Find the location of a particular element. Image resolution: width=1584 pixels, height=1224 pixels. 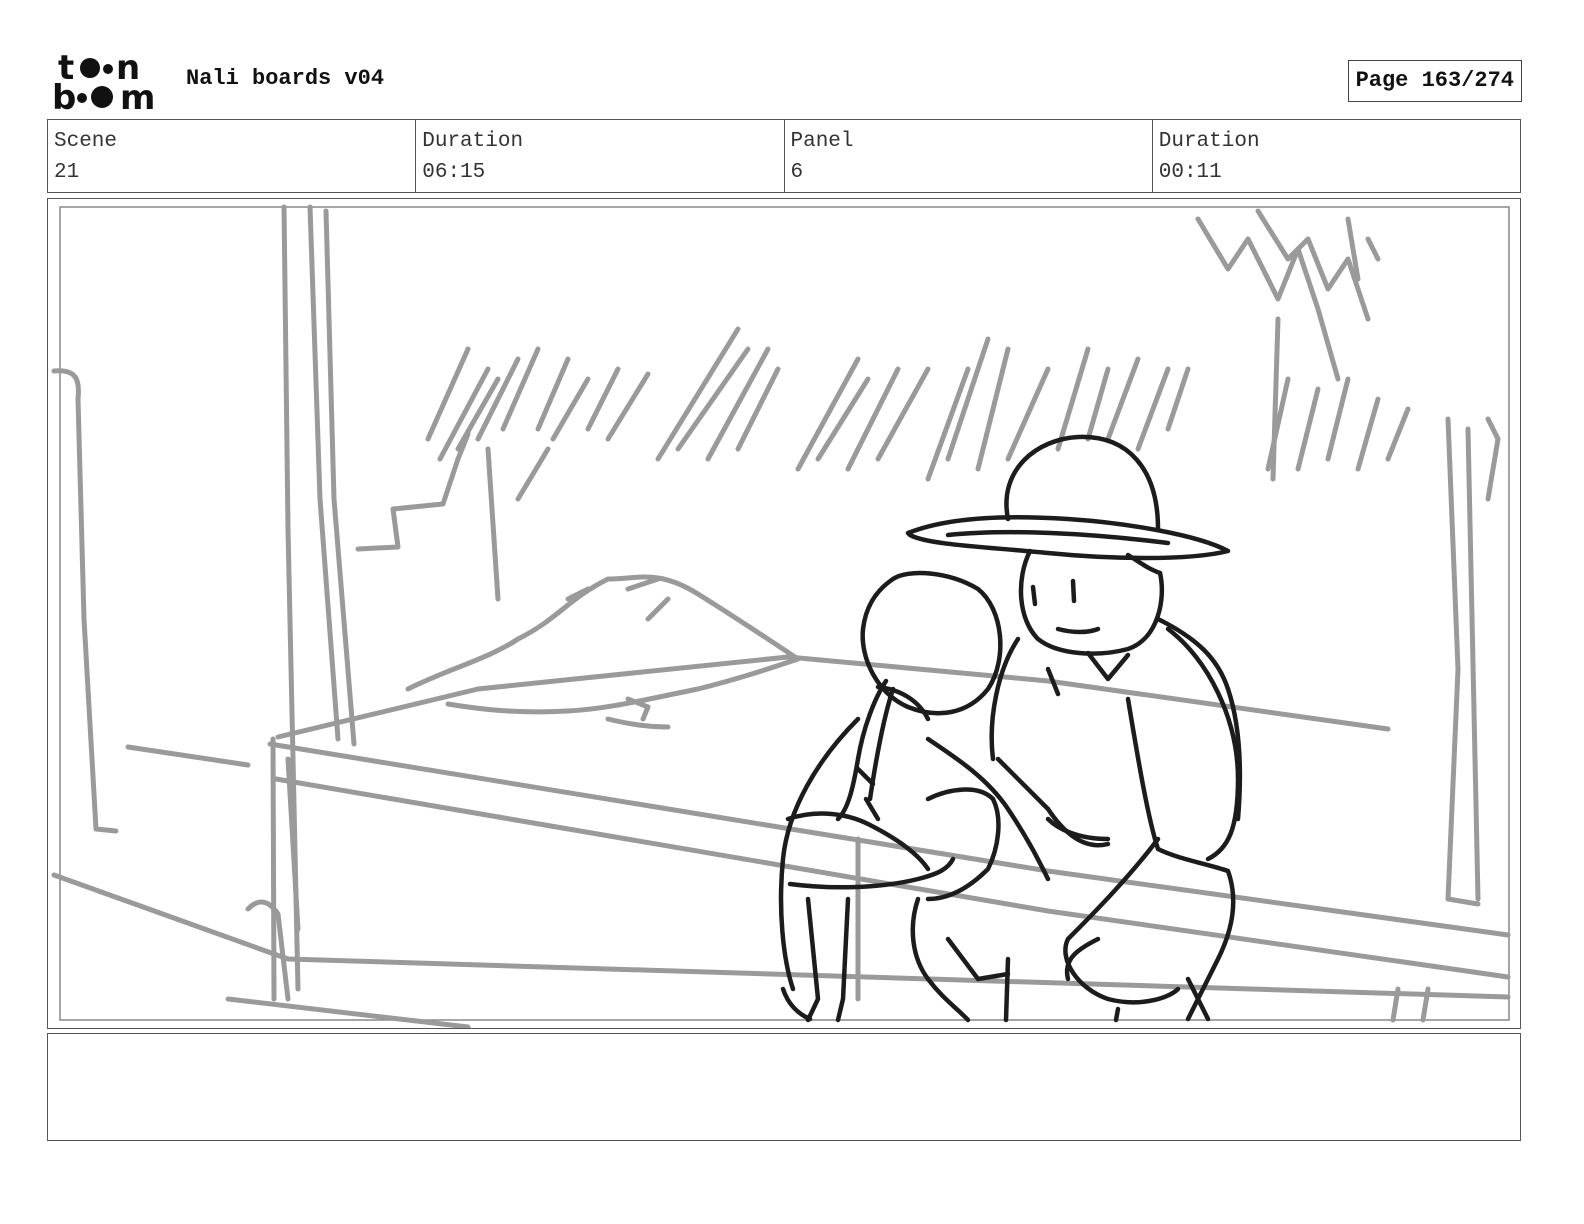

scene-duration-label: Duration is located at coordinates (473, 141).